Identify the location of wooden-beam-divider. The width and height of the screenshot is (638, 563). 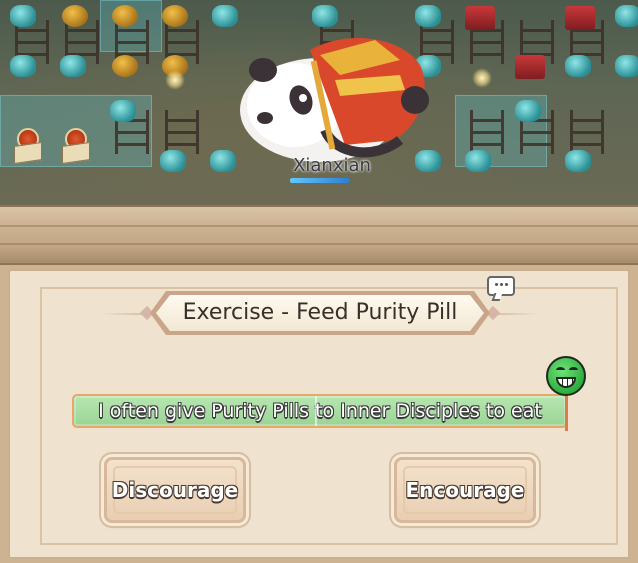
(319, 235).